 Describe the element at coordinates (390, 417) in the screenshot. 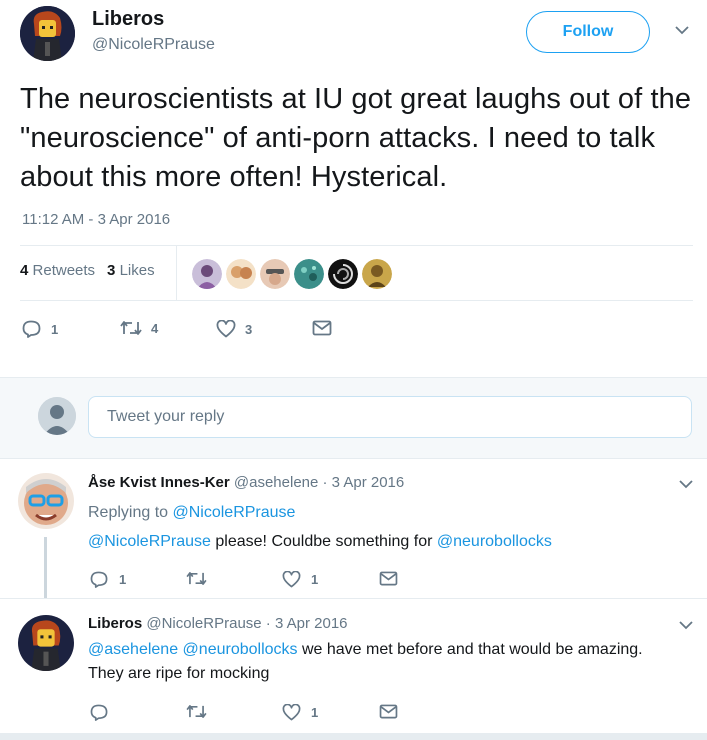

I see `reply-input` at that location.